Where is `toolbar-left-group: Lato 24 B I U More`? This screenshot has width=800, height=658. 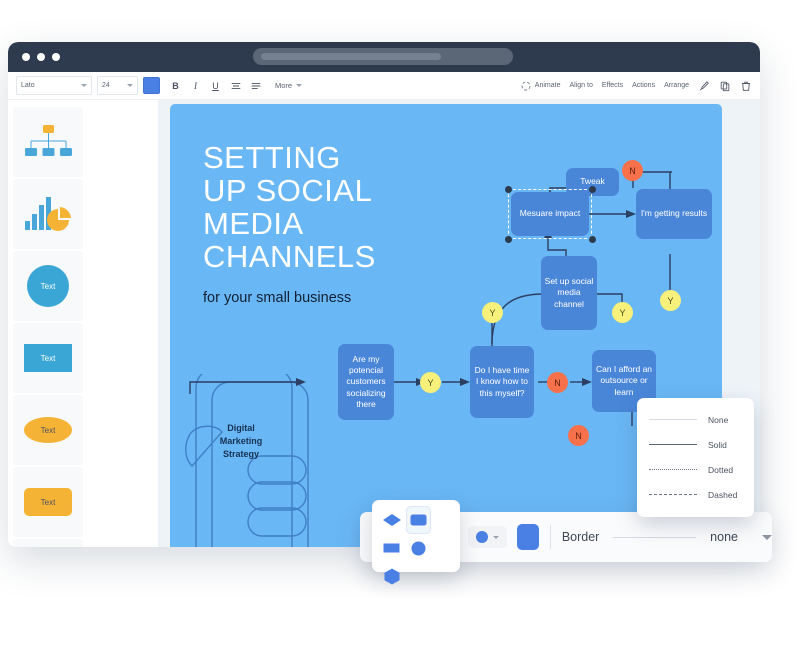
toolbar-left-group: Lato 24 B I U More is located at coordinates (159, 85).